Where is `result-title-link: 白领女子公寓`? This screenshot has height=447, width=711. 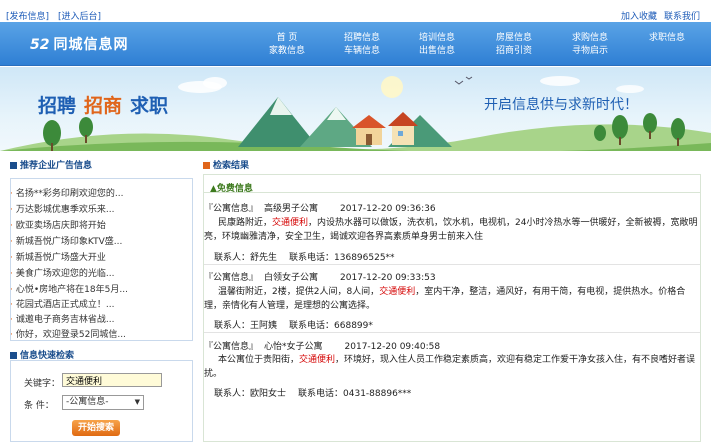
result-title-link: 白领女子公寓 is located at coordinates (291, 278).